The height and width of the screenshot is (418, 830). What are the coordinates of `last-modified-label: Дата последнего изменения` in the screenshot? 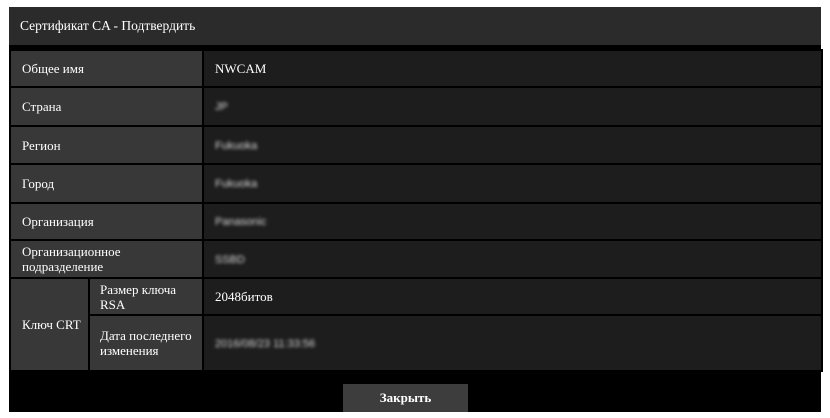 It's located at (146, 343).